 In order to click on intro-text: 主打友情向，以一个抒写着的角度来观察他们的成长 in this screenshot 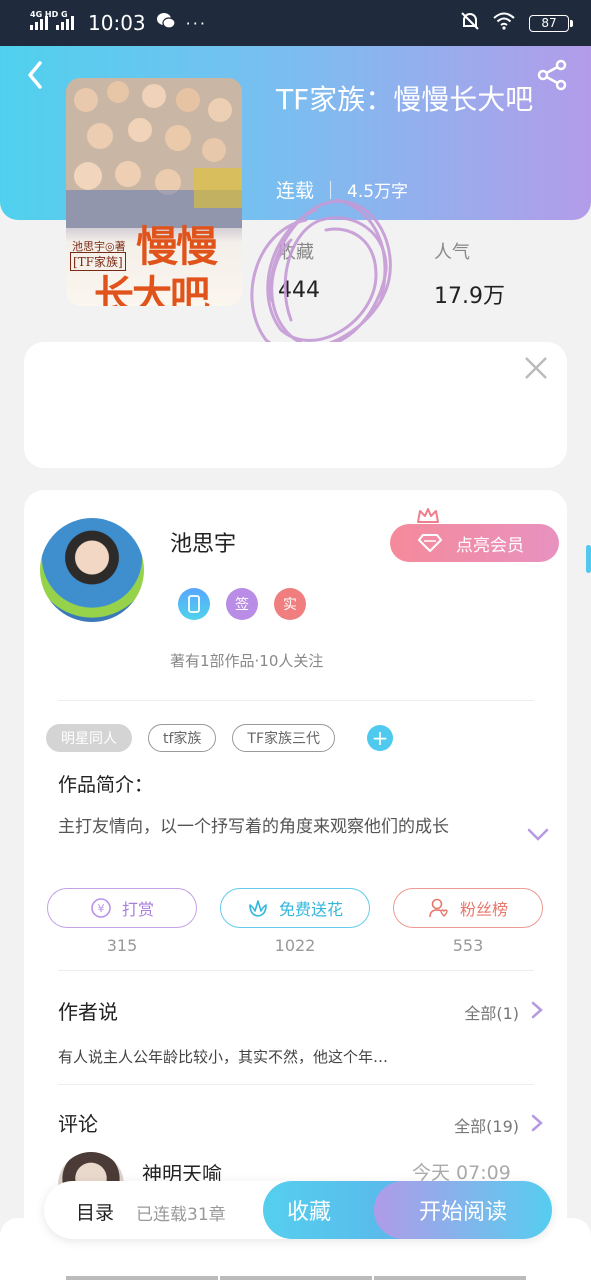, I will do `click(253, 827)`.